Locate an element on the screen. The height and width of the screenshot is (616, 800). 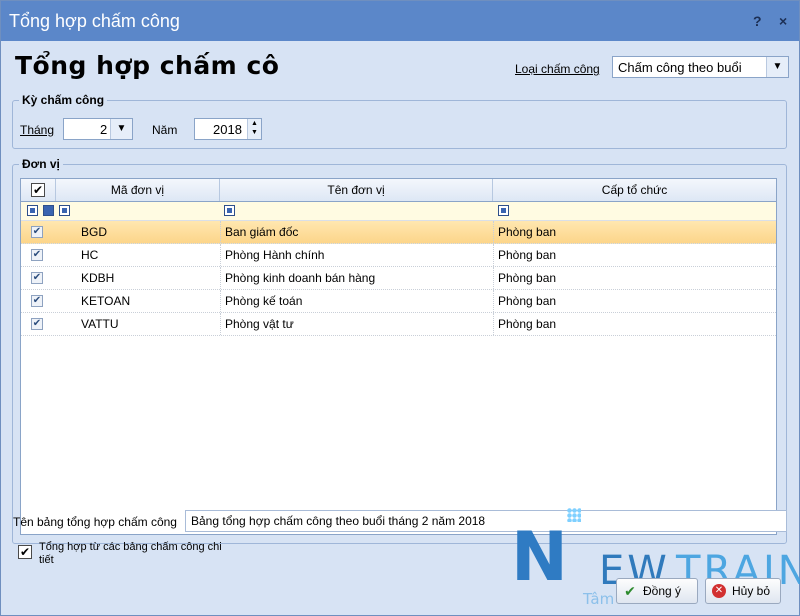
huy-bo-button: ✕ Hủy bỏ is located at coordinates (743, 591).